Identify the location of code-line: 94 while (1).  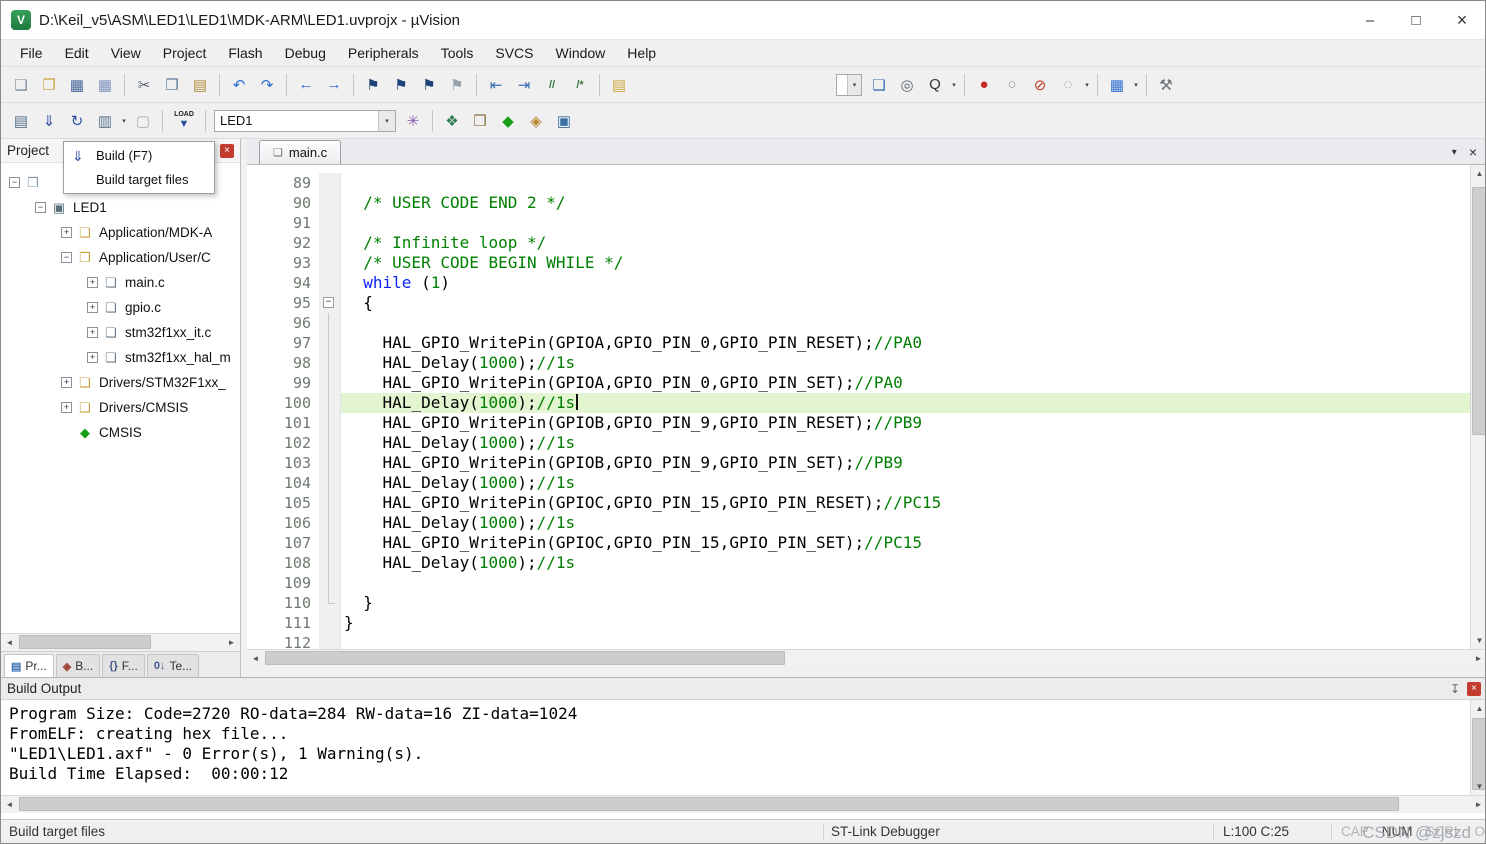
(858, 283).